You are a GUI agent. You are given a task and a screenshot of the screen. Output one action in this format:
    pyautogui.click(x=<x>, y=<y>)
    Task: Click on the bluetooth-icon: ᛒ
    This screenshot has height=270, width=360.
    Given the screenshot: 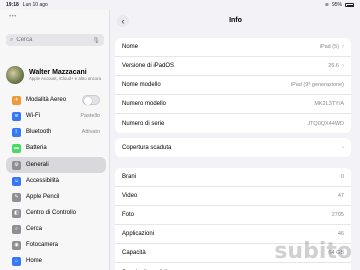 What is the action you would take?
    pyautogui.click(x=16, y=132)
    